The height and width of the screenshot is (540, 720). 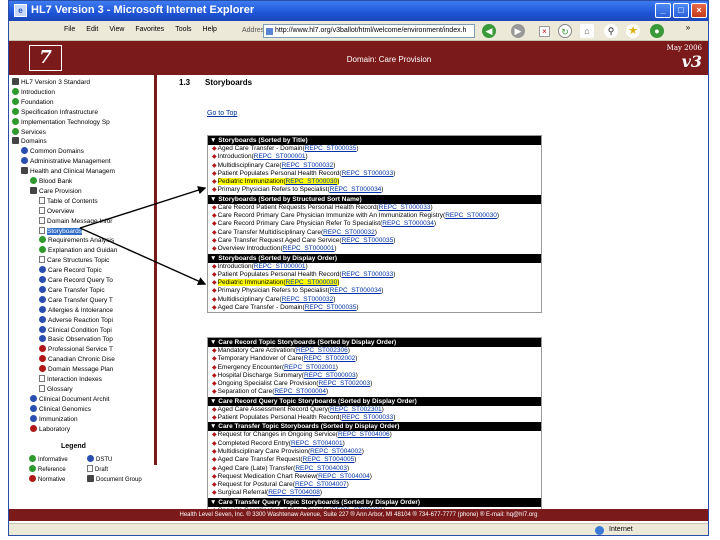 What do you see at coordinates (657, 31) in the screenshot?
I see `media-icon: ●` at bounding box center [657, 31].